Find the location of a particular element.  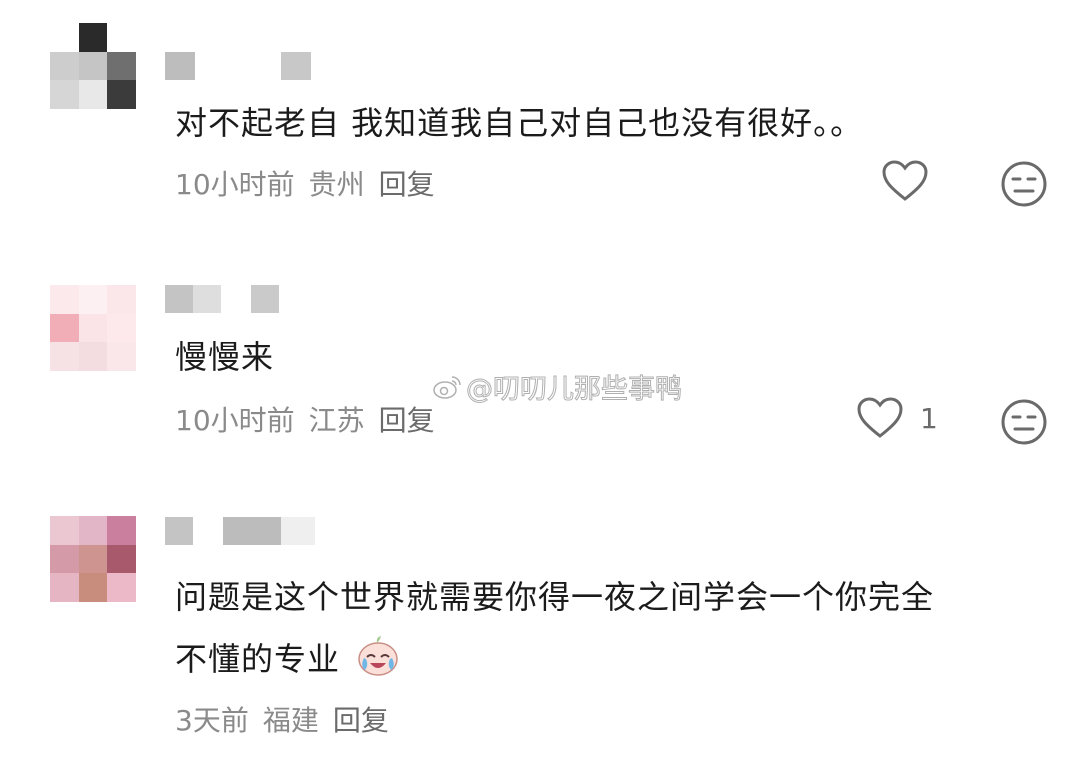

comment-meta: 3天前 福建 回复 is located at coordinates (282, 719).